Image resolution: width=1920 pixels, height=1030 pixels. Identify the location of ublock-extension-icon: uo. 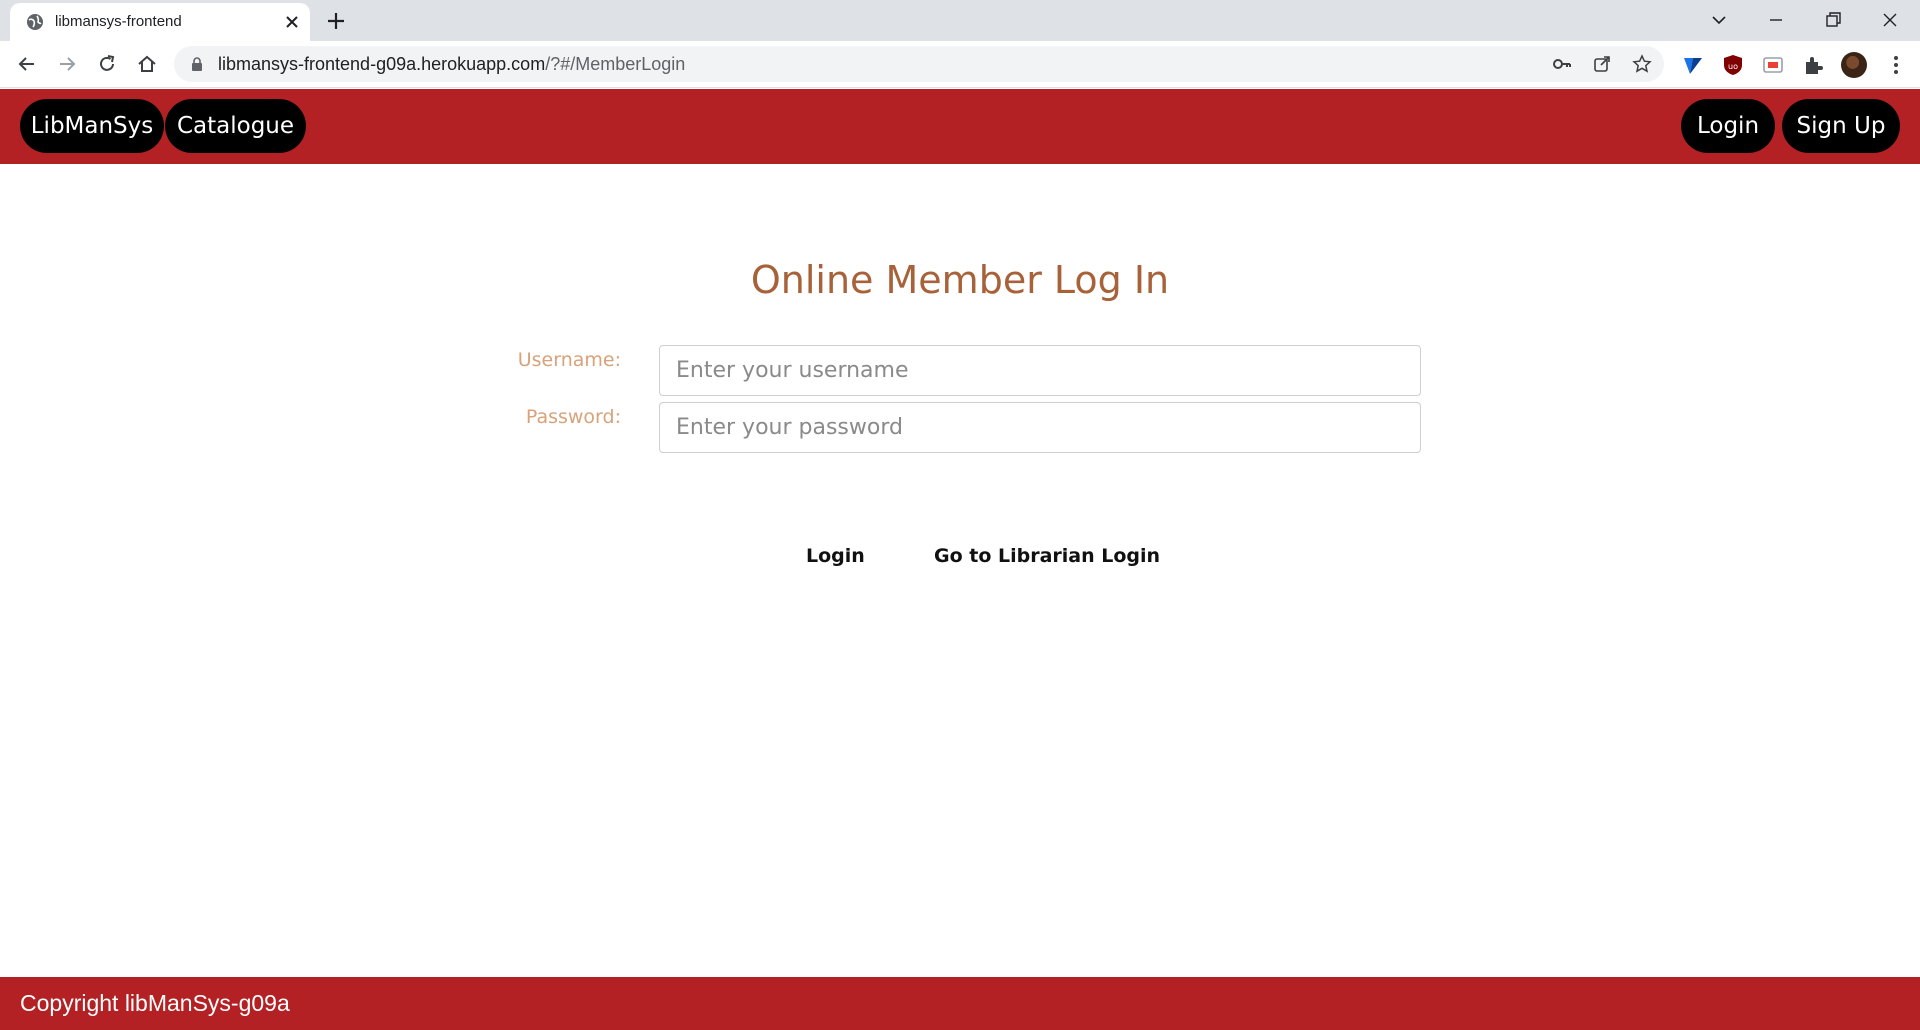
(1733, 65).